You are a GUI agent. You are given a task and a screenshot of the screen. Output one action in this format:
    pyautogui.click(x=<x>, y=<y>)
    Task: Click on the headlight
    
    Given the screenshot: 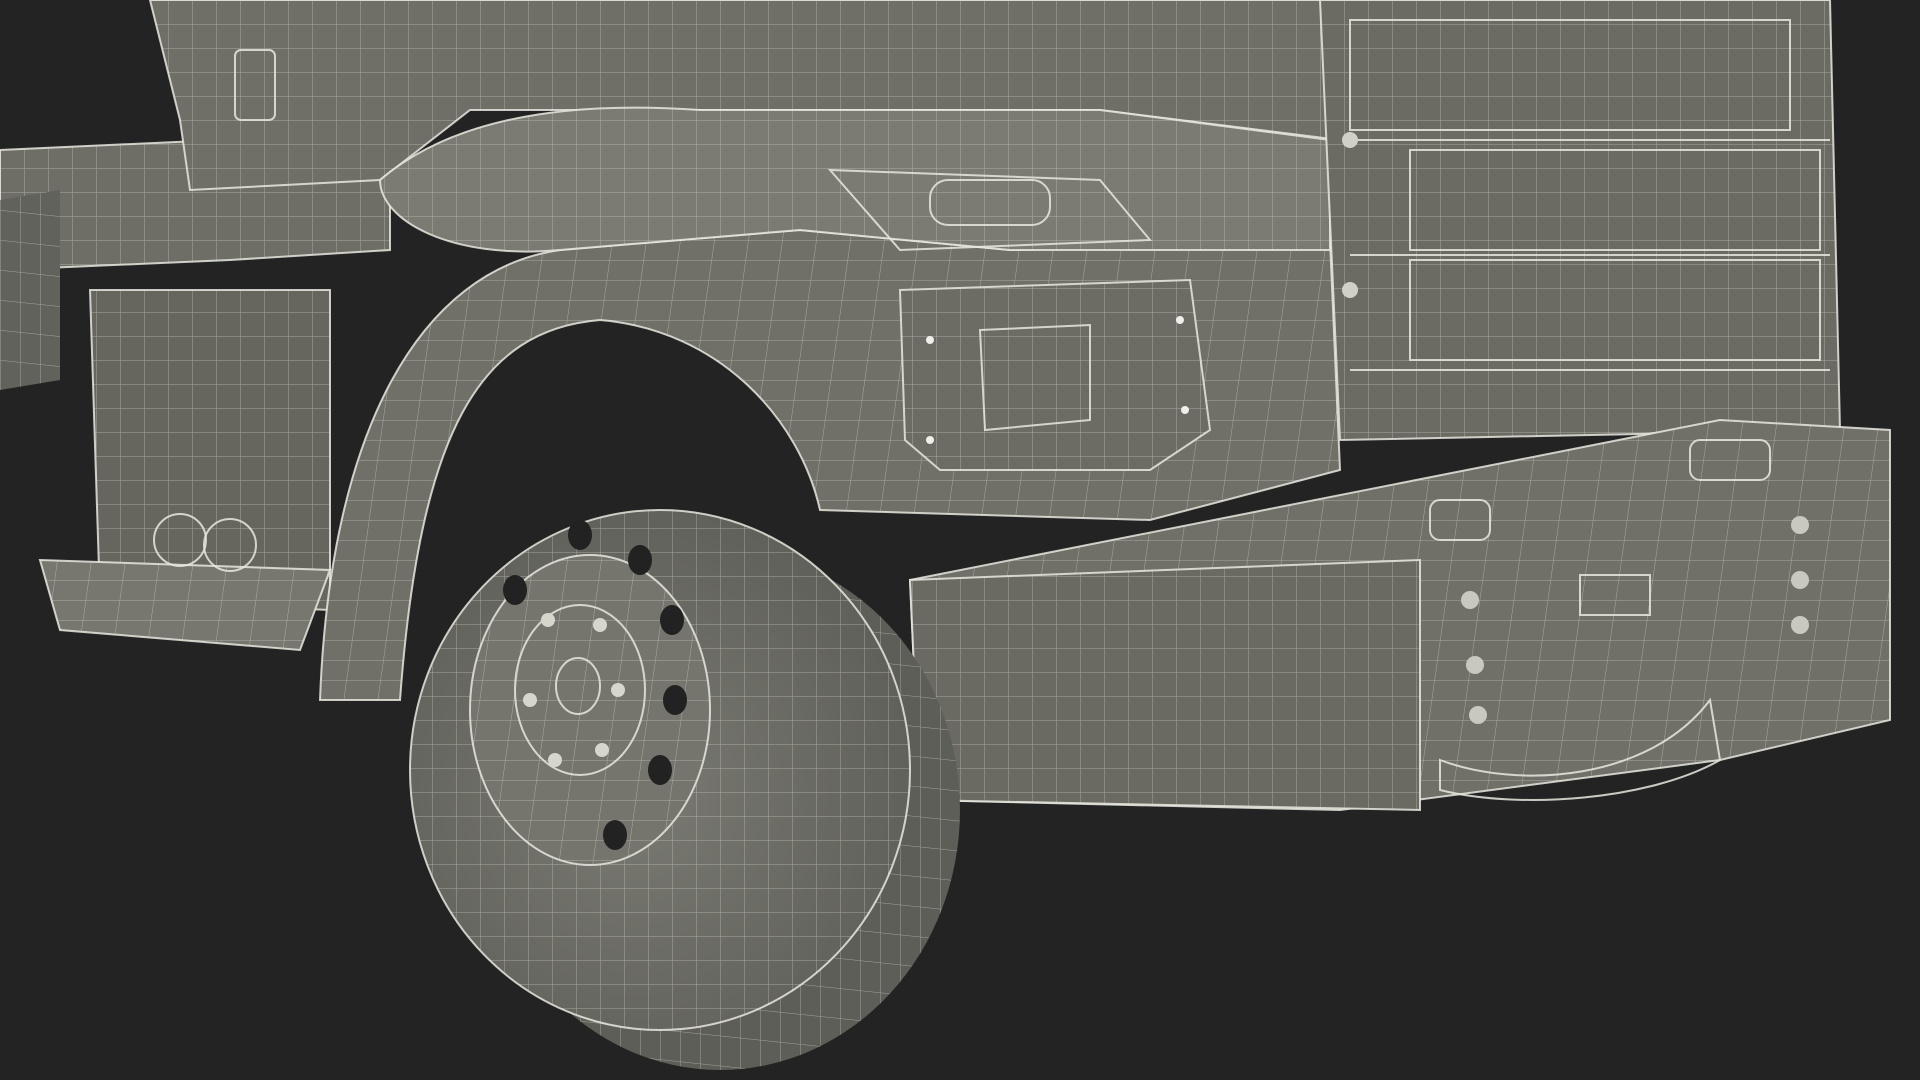 What is the action you would take?
    pyautogui.click(x=1055, y=374)
    